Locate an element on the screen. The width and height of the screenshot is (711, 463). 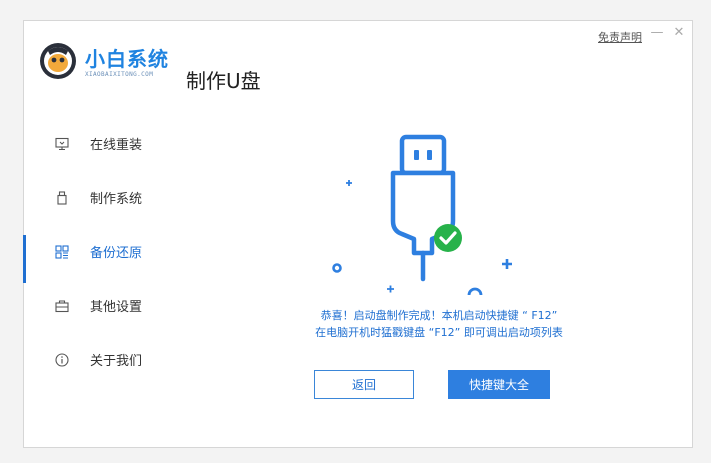
sidebar-item-about-us: 关于我们 is located at coordinates (99, 360).